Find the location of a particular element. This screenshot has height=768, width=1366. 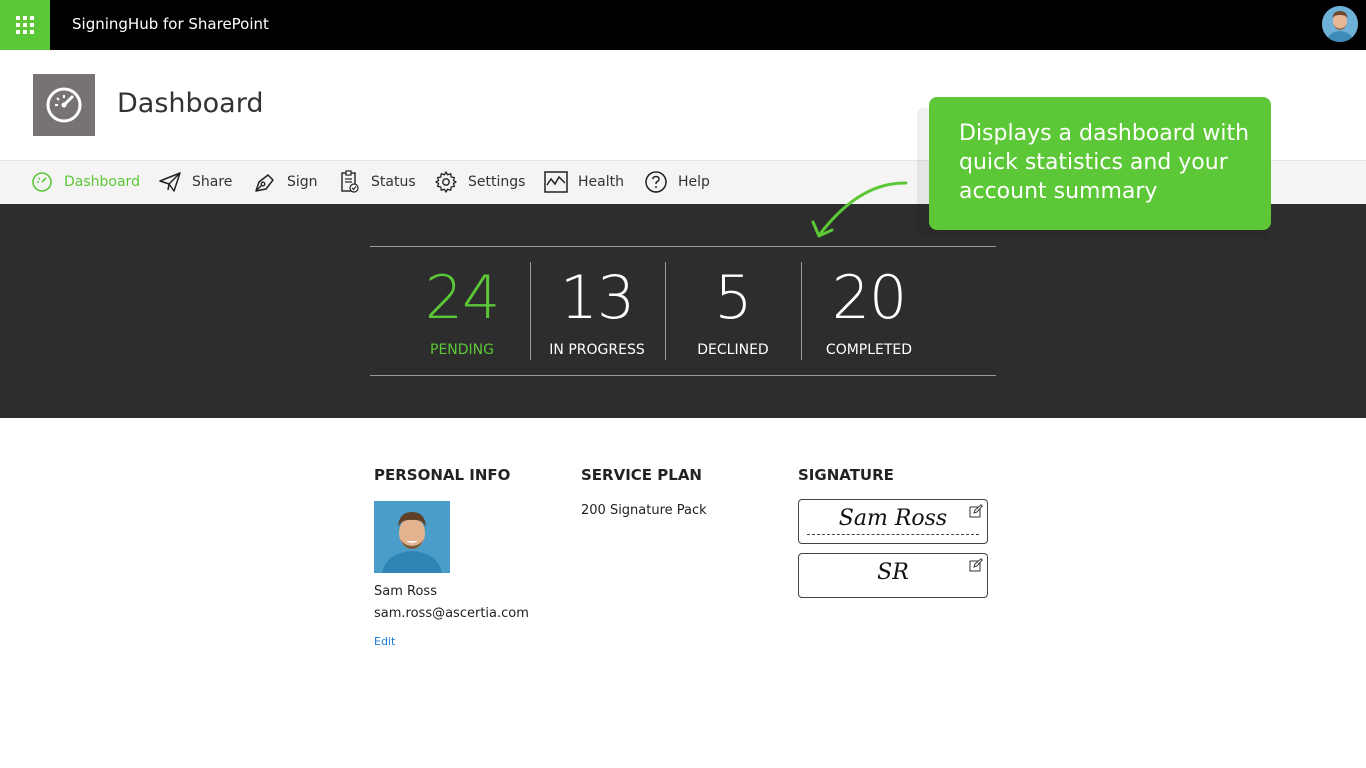

tab-dashboard-label: Dashboard is located at coordinates (102, 182).